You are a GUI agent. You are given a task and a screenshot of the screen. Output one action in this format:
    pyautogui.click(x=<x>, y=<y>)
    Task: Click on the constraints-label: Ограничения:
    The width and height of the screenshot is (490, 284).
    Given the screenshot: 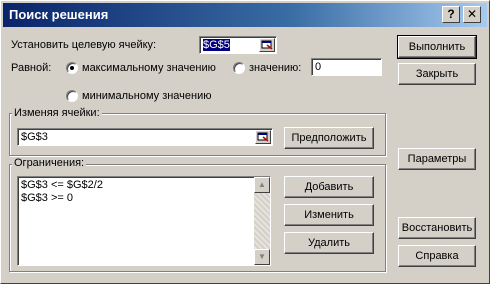 What is the action you would take?
    pyautogui.click(x=49, y=163)
    